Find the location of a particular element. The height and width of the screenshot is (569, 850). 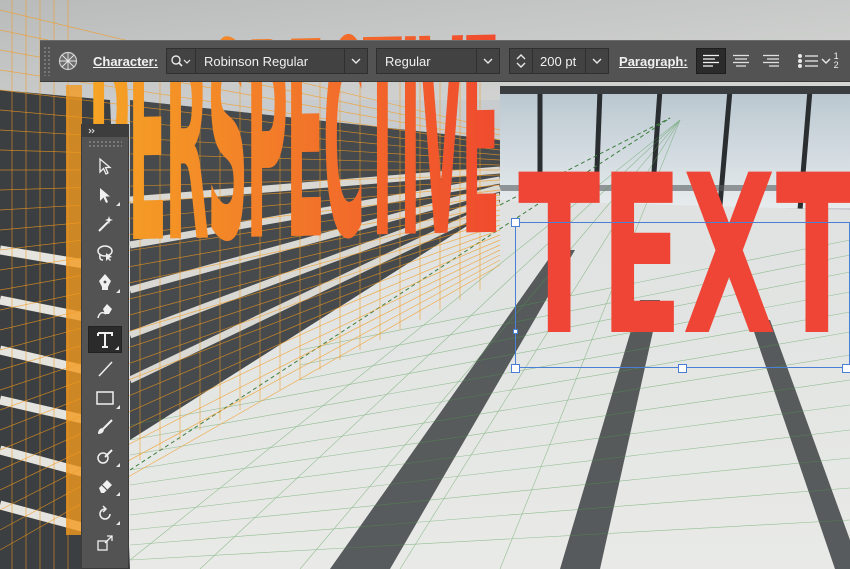

bullet-list-icon is located at coordinates (807, 61).